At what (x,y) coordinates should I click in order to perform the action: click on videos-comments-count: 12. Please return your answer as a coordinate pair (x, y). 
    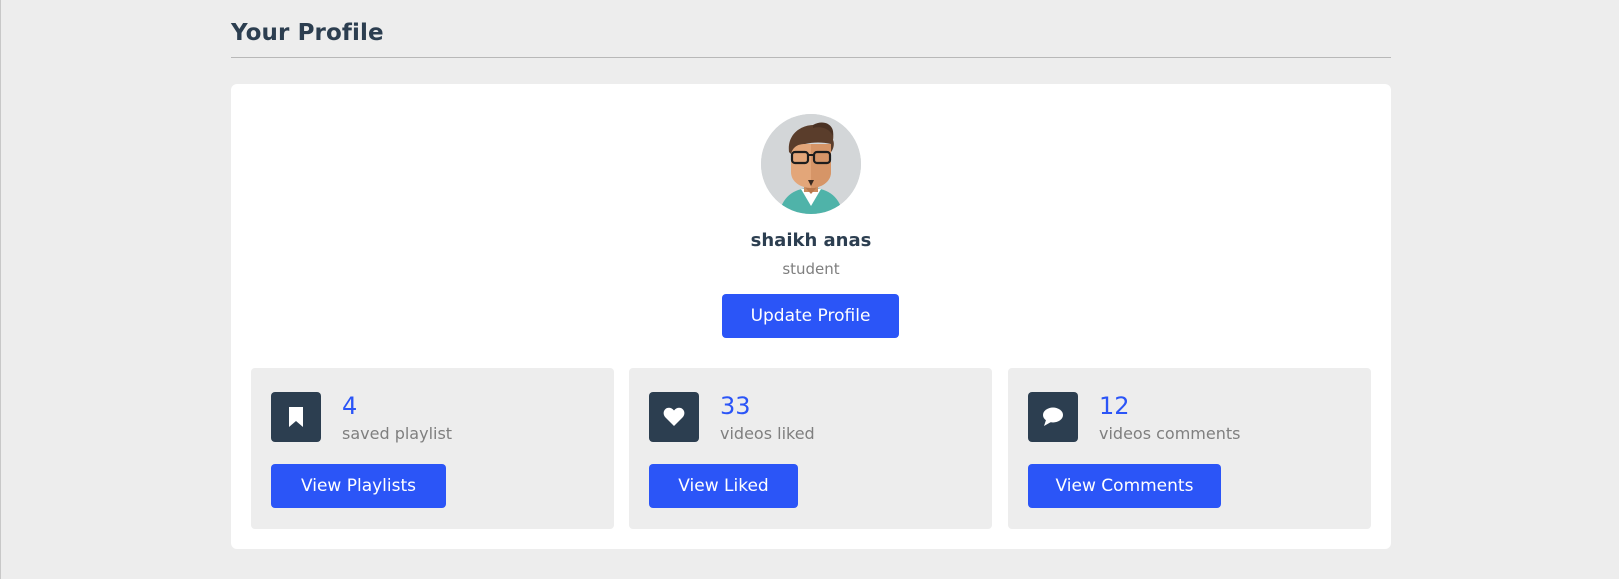
    Looking at the image, I should click on (1114, 406).